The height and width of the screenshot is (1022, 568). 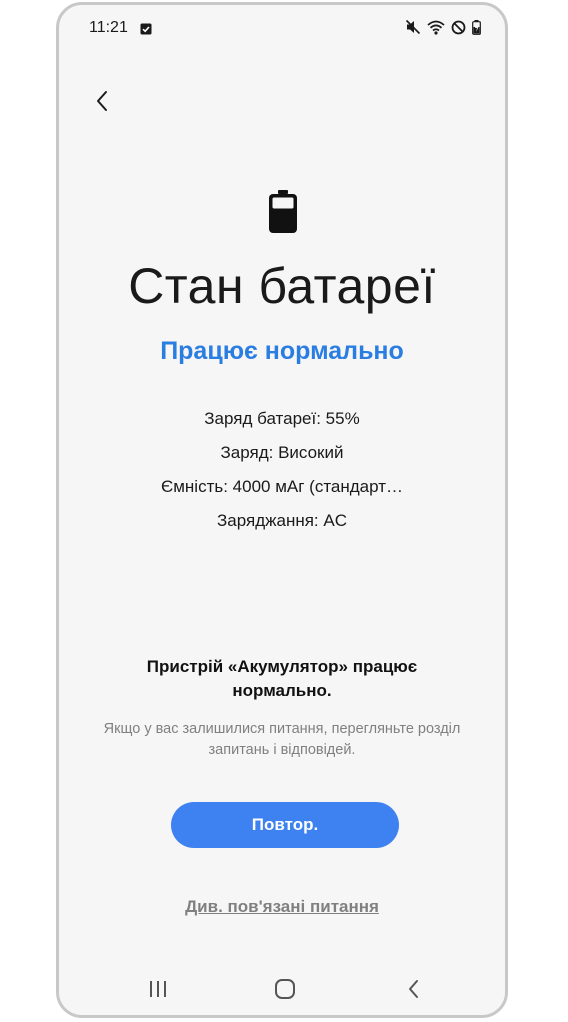 I want to click on battery-status: Працює нормально, so click(x=282, y=351).